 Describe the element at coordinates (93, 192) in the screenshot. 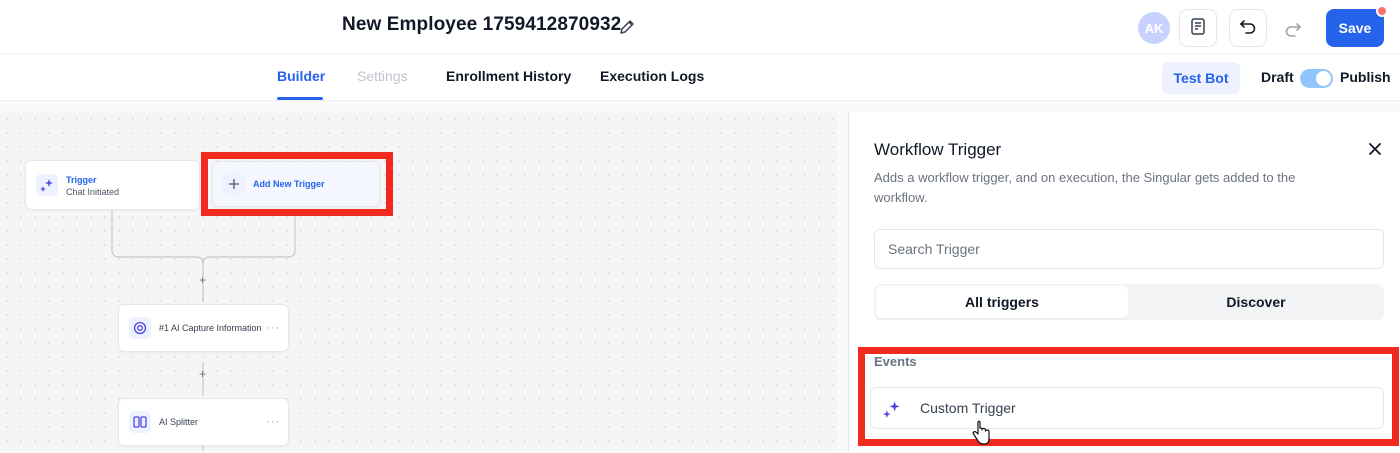

I see `trigger-node-subtitle: Chat Initiated` at that location.